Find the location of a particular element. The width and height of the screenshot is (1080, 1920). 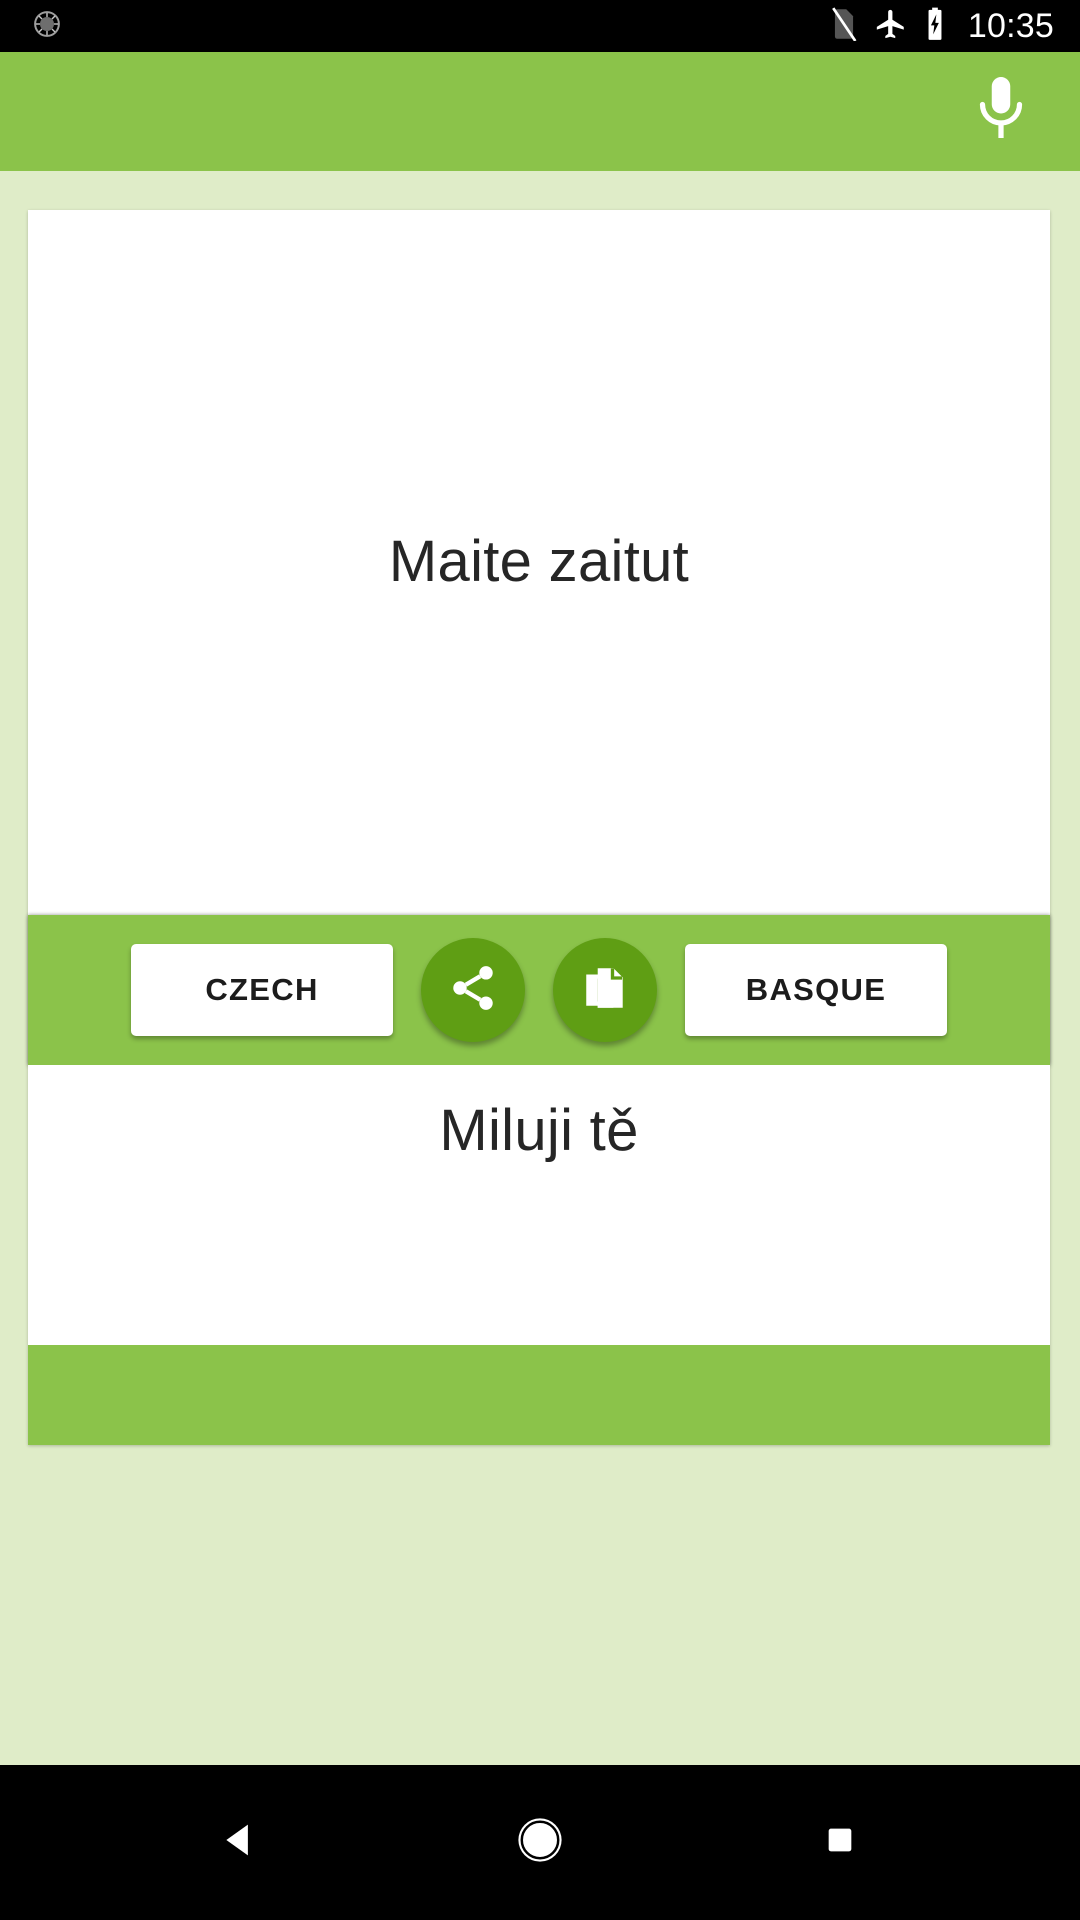

status-bar-notifications is located at coordinates (47, 26).